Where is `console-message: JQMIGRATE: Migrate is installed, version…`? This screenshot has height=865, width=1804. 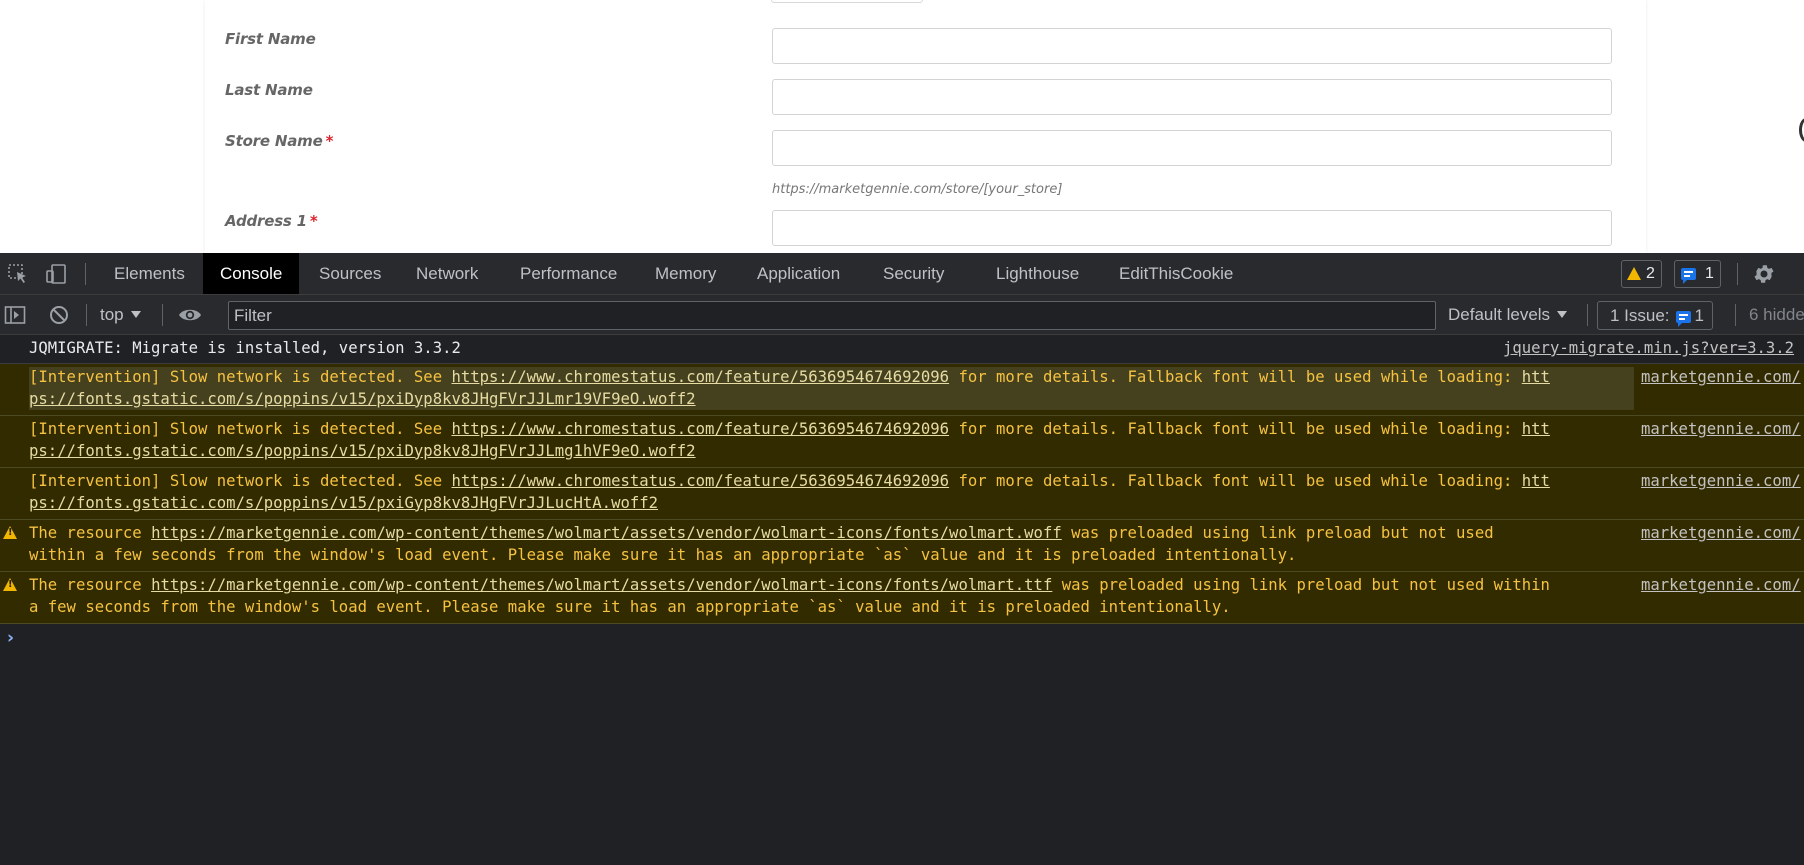 console-message: JQMIGRATE: Migrate is installed, version… is located at coordinates (902, 349).